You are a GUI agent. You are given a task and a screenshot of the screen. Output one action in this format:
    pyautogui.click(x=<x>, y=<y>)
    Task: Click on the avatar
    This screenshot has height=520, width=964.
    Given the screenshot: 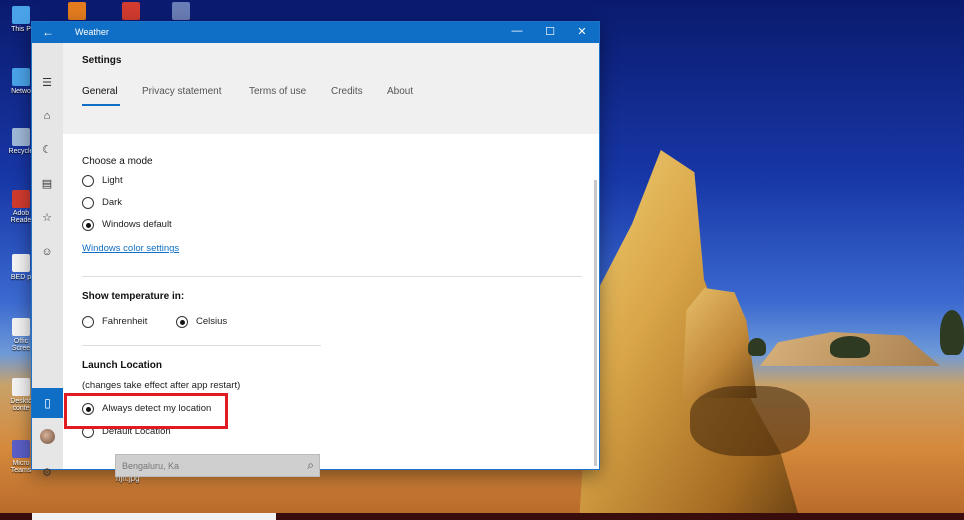 What is the action you would take?
    pyautogui.click(x=47, y=436)
    